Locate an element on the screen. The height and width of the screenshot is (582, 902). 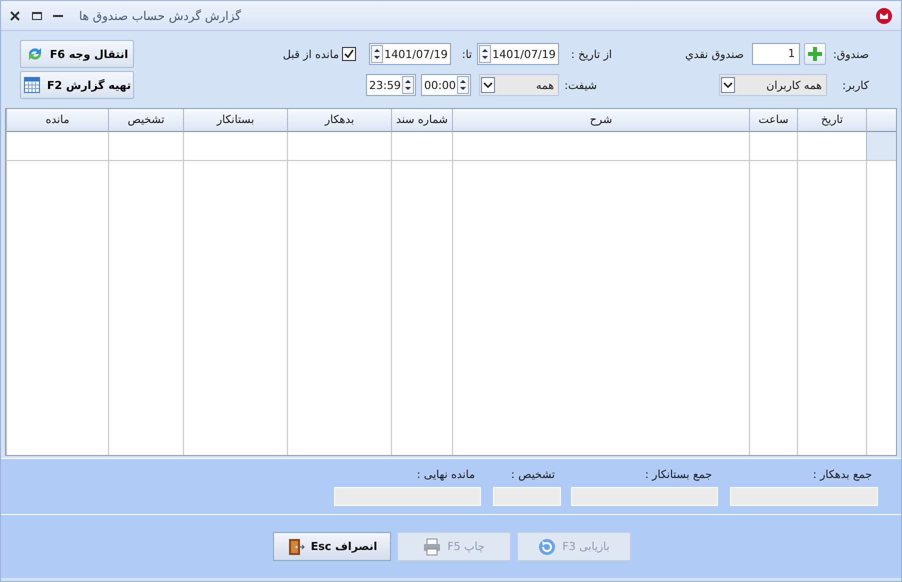
printer-icon is located at coordinates (432, 547).